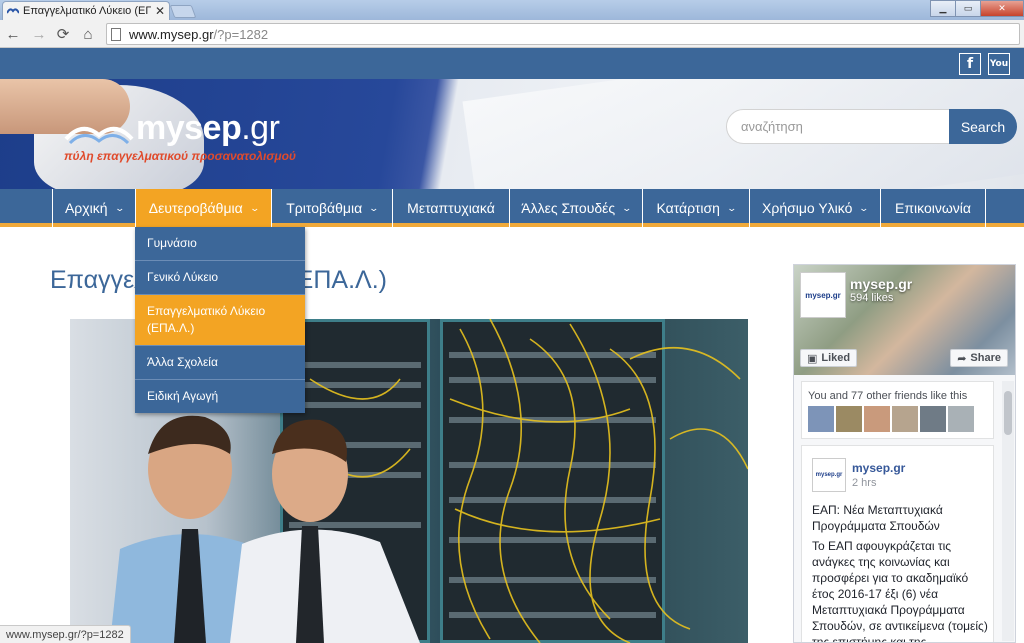  What do you see at coordinates (171, 34) in the screenshot?
I see `url-host: www.mysep.gr` at bounding box center [171, 34].